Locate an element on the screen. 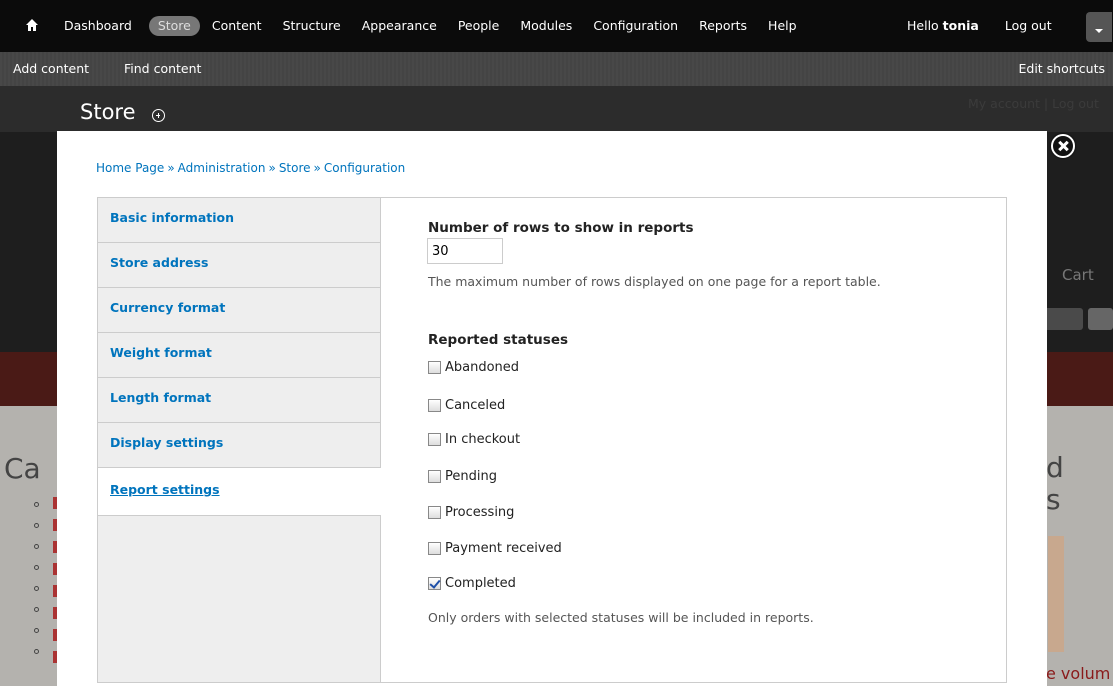 The width and height of the screenshot is (1113, 686). cart-link: Cart is located at coordinates (1078, 275).